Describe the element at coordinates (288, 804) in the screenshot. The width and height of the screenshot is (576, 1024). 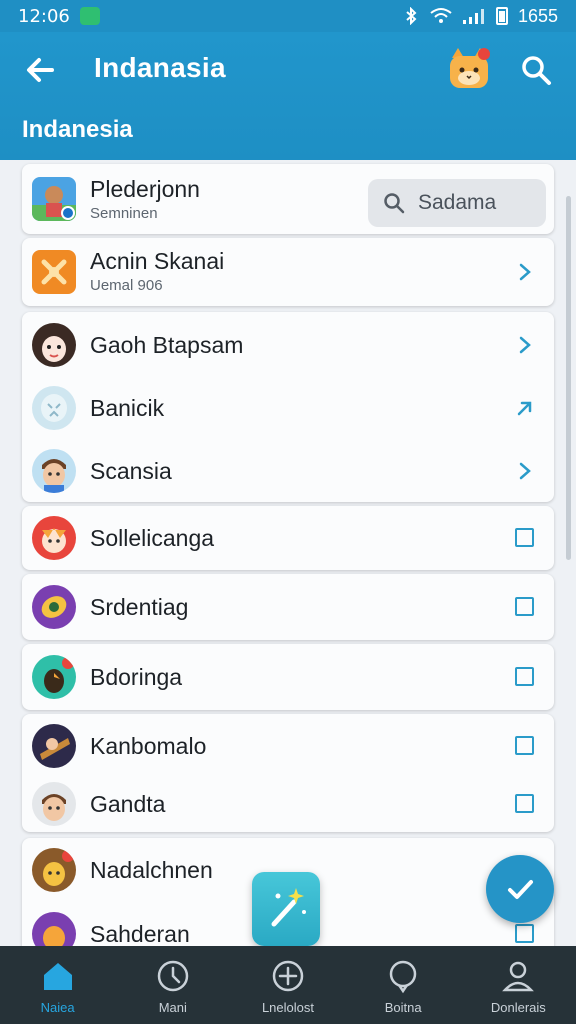
I see `list-item: Gandta` at that location.